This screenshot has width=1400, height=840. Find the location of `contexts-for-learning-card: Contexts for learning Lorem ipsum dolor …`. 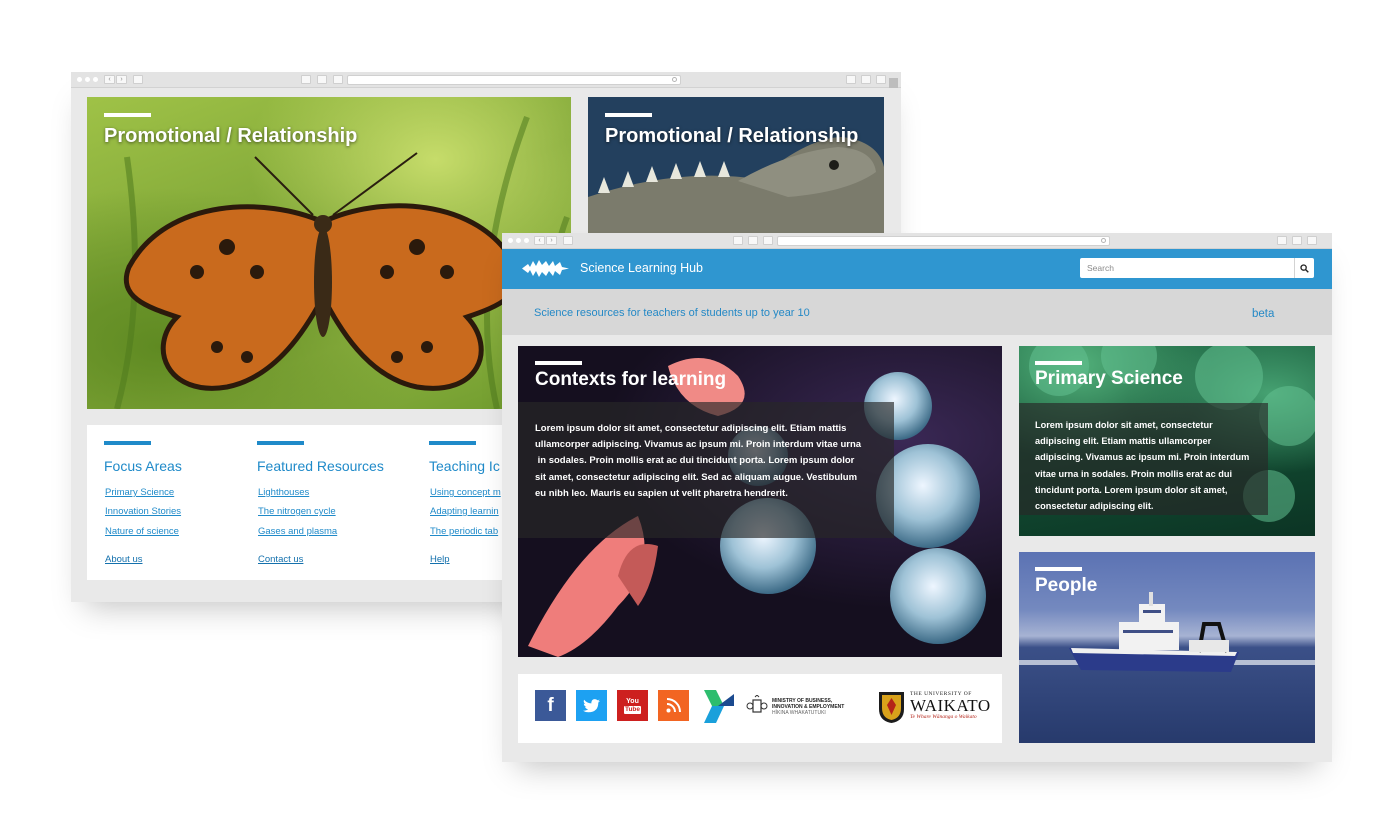

contexts-for-learning-card: Contexts for learning Lorem ipsum dolor … is located at coordinates (760, 501).